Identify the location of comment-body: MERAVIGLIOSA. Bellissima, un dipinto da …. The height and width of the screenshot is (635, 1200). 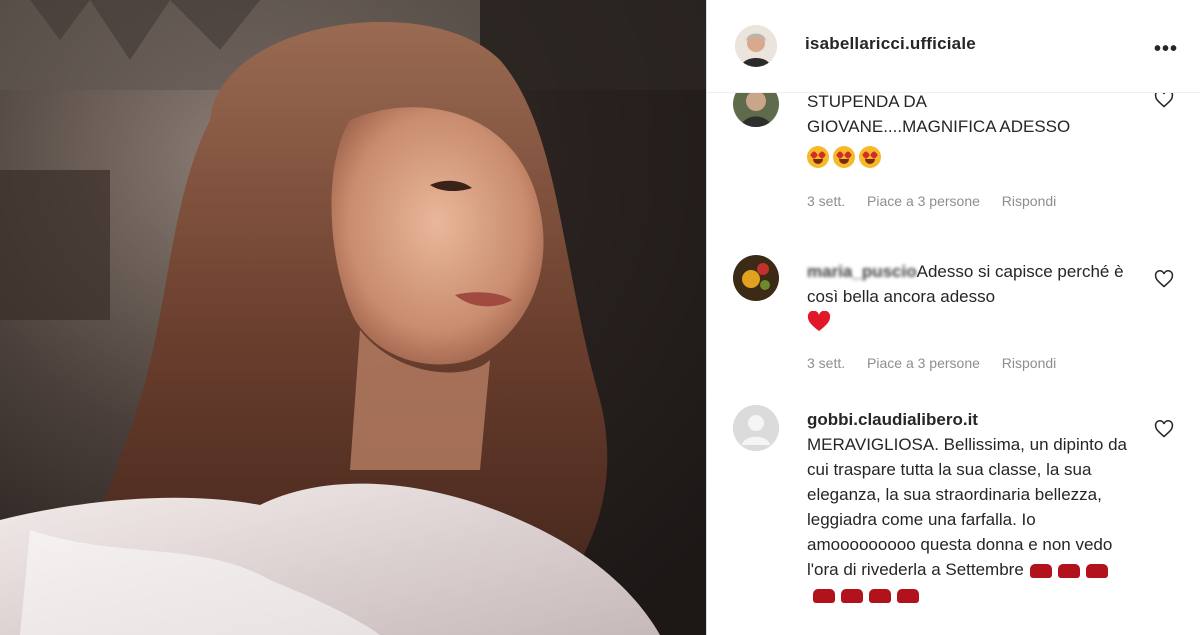
(967, 519).